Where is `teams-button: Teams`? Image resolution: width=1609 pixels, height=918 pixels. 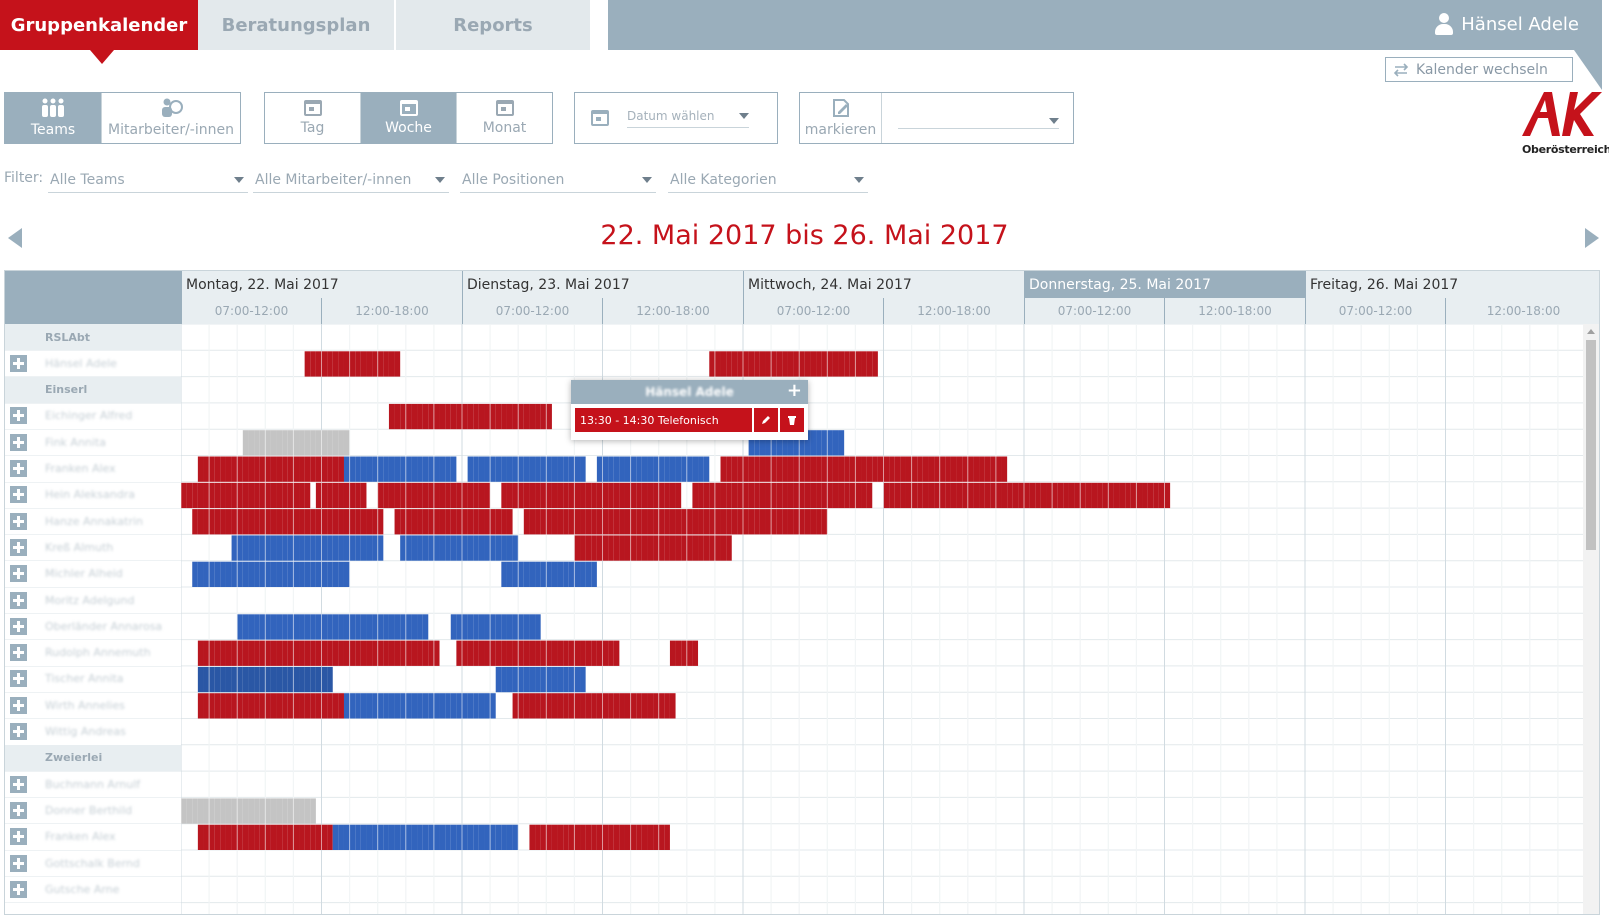
teams-button: Teams is located at coordinates (53, 118).